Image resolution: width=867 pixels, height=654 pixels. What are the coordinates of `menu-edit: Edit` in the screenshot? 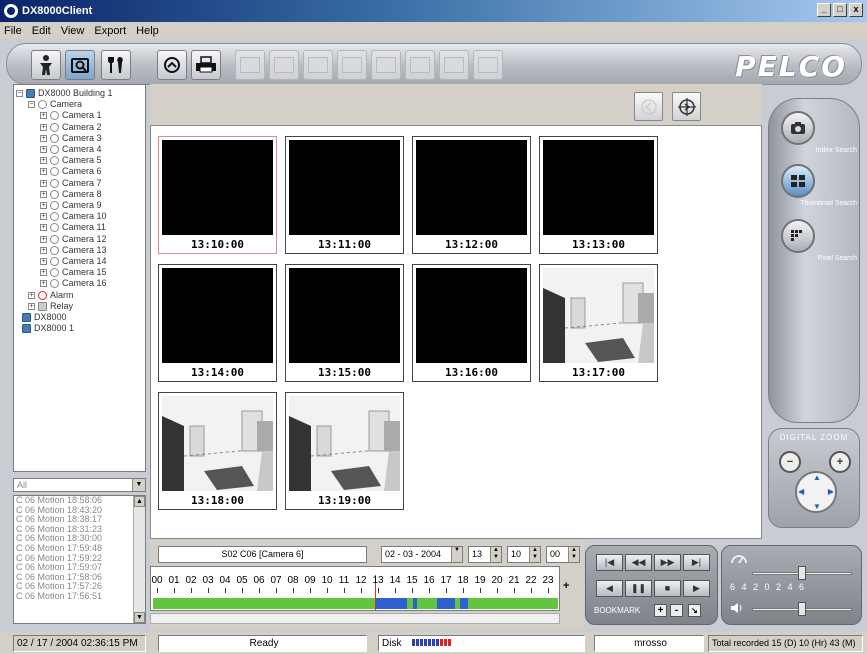 It's located at (41, 31).